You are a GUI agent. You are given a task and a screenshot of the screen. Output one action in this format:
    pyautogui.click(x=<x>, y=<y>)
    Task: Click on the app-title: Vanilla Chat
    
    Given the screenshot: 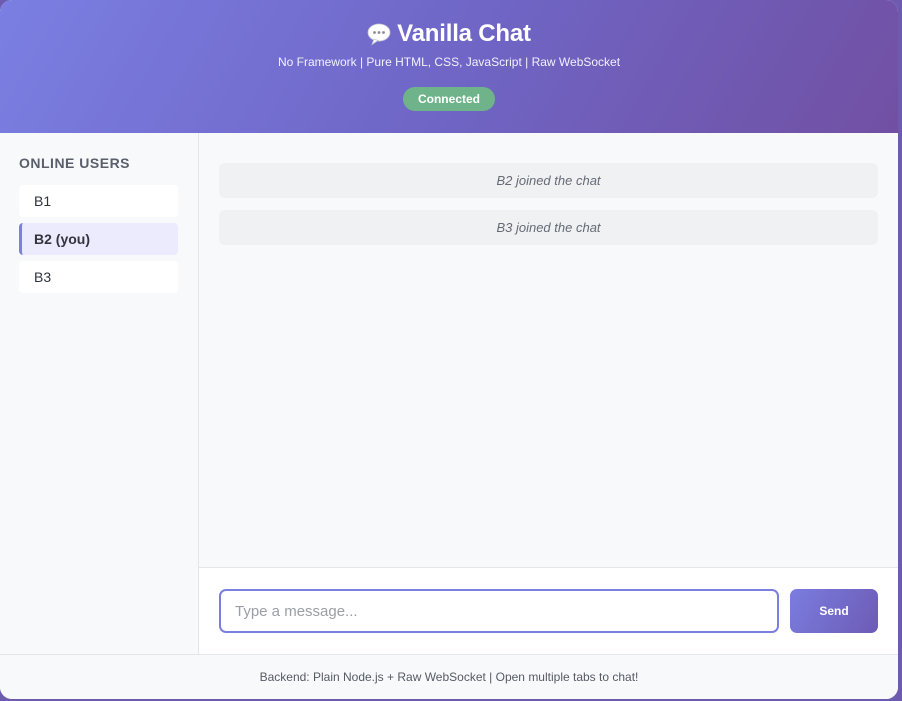 What is the action you would take?
    pyautogui.click(x=464, y=33)
    